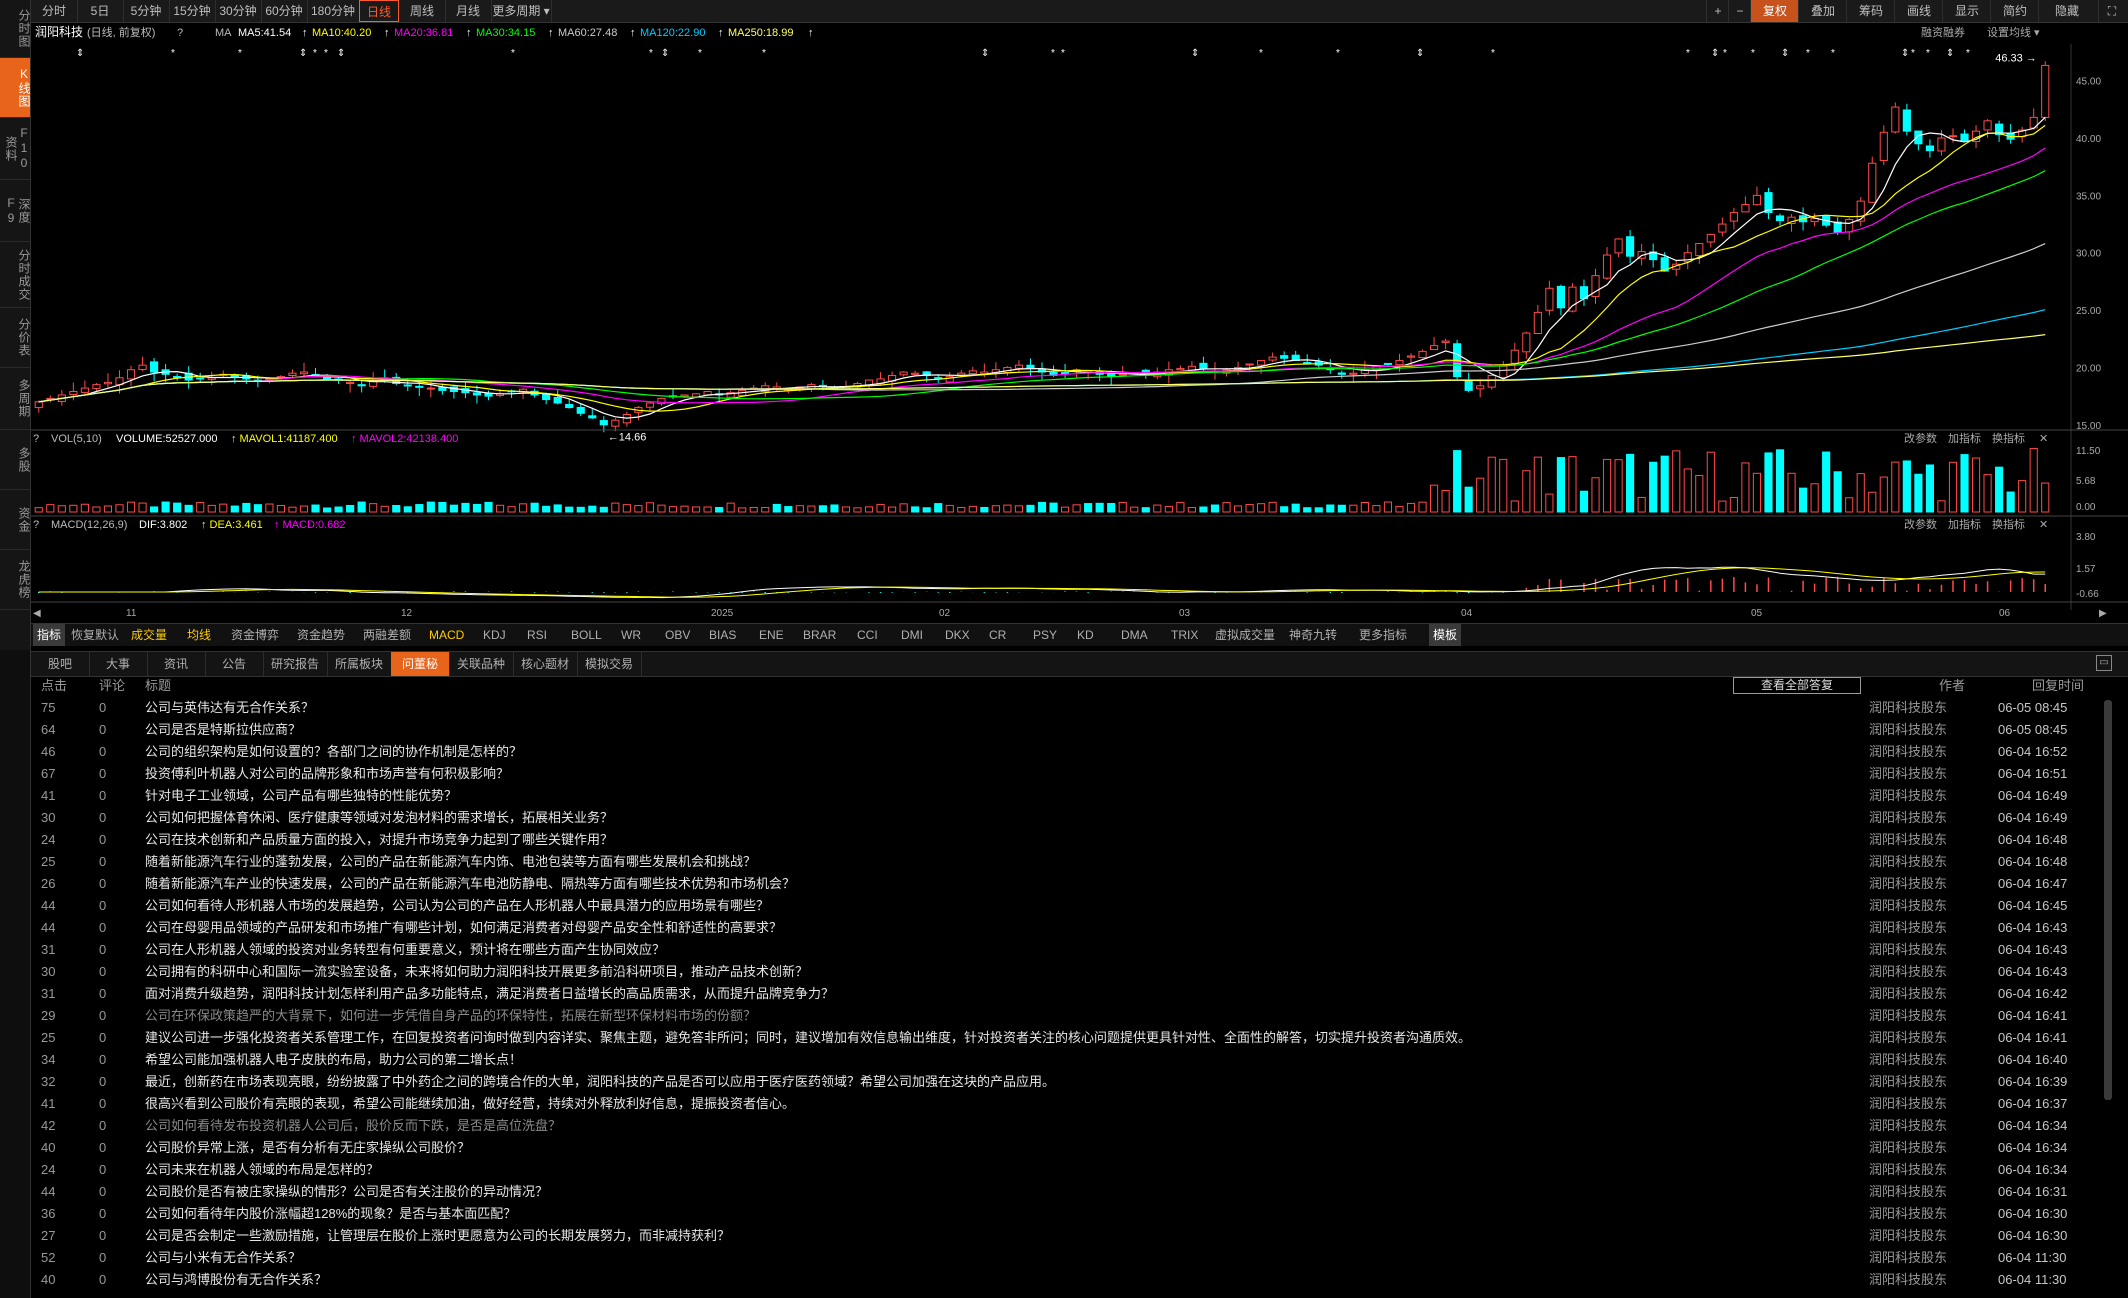 The width and height of the screenshot is (2128, 1298). I want to click on toolbar-button-5: 画线, so click(1918, 11).